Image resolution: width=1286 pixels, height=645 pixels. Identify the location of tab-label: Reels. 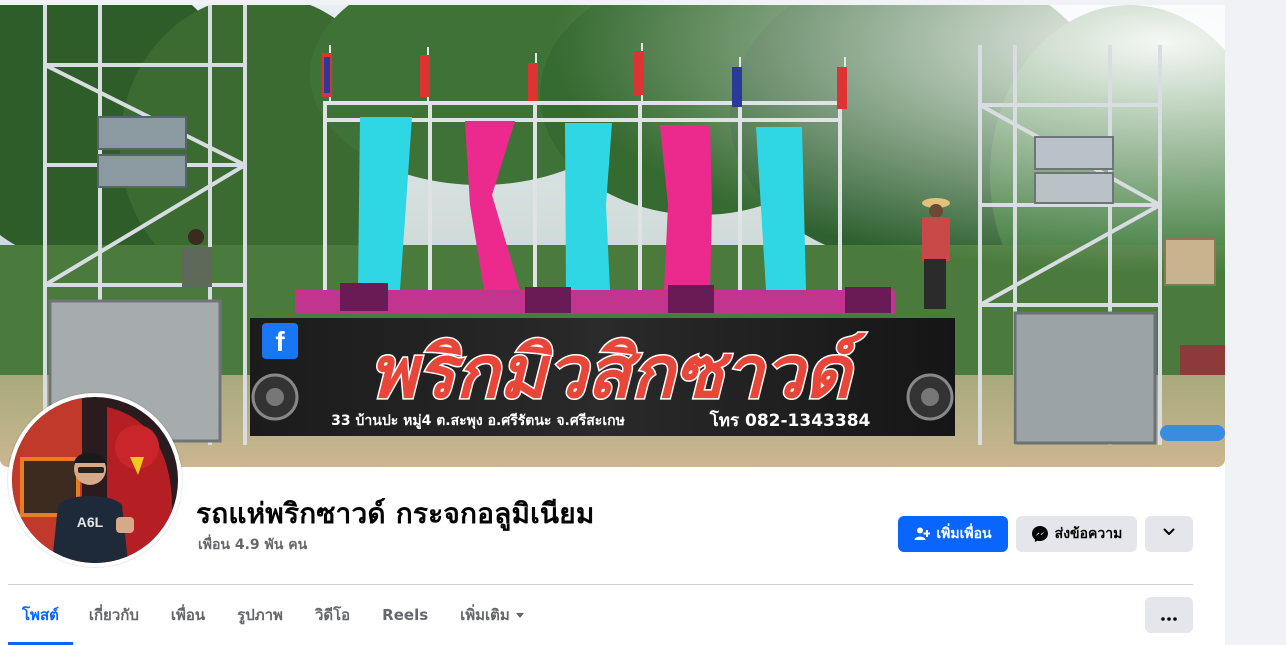
(405, 615).